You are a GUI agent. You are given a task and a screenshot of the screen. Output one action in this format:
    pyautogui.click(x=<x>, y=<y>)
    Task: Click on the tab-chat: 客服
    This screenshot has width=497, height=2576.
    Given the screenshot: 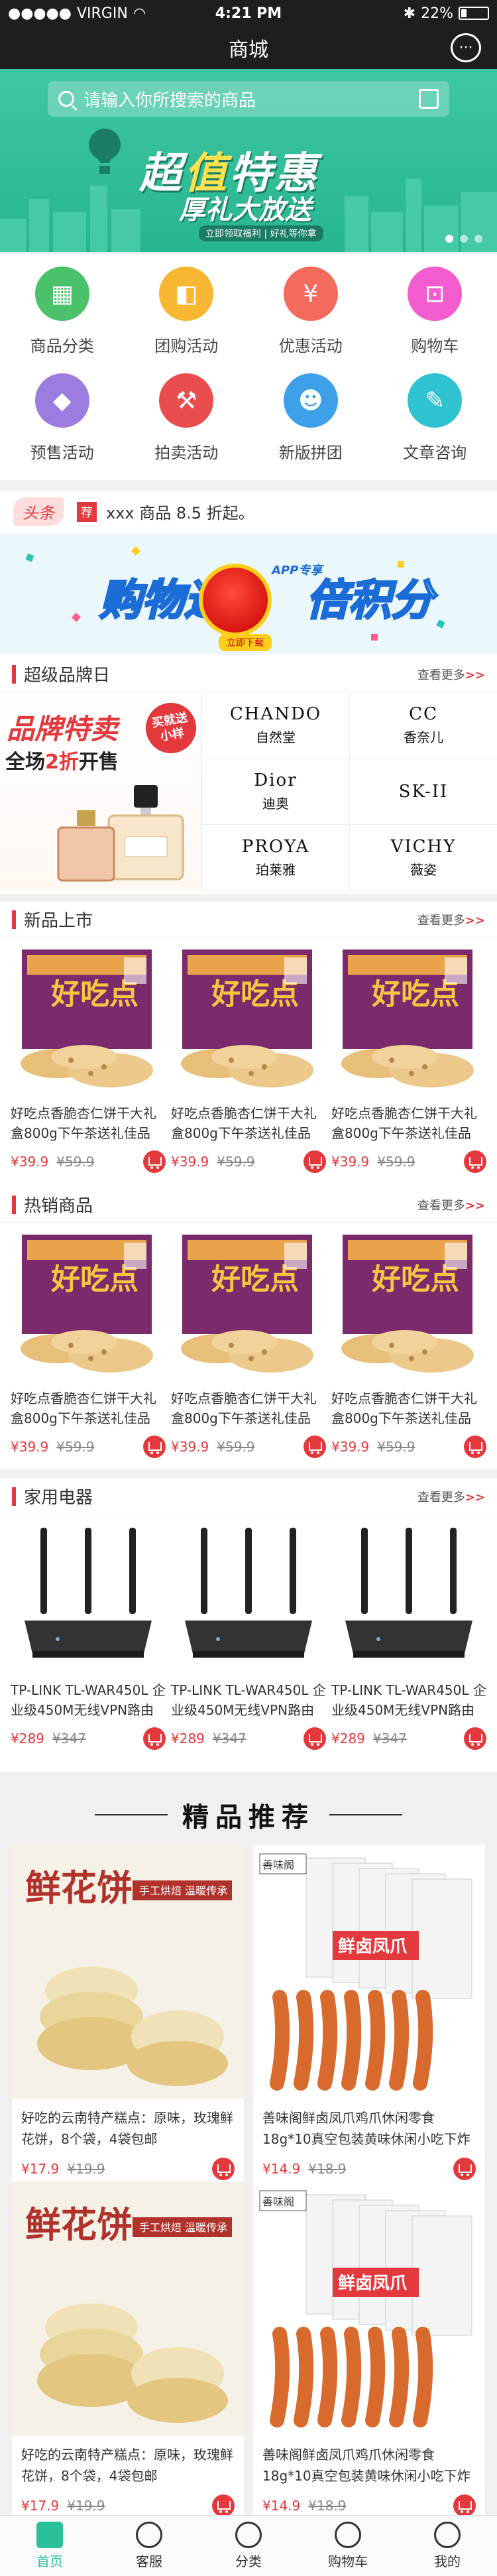 What is the action you would take?
    pyautogui.click(x=149, y=2546)
    